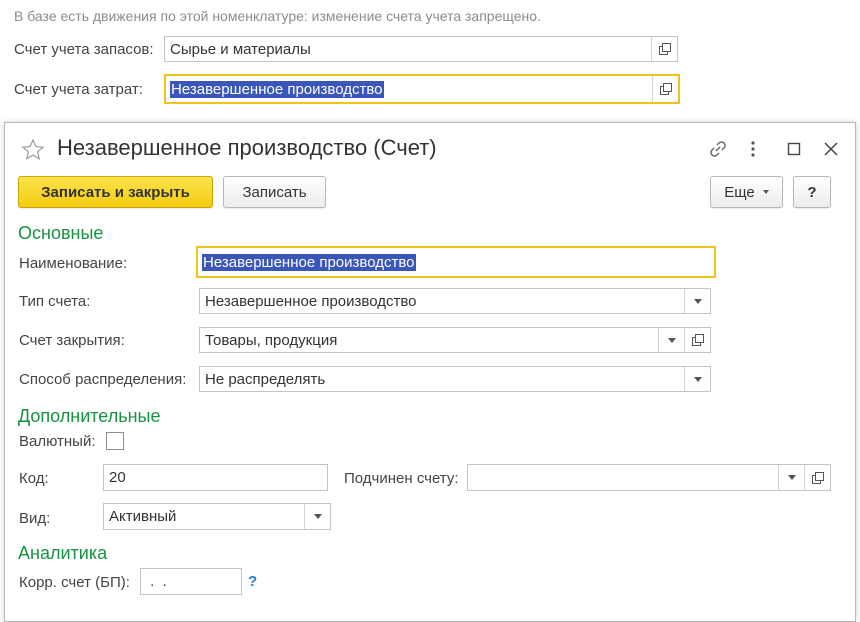 The height and width of the screenshot is (622, 860). I want to click on currency-checkbox, so click(115, 441).